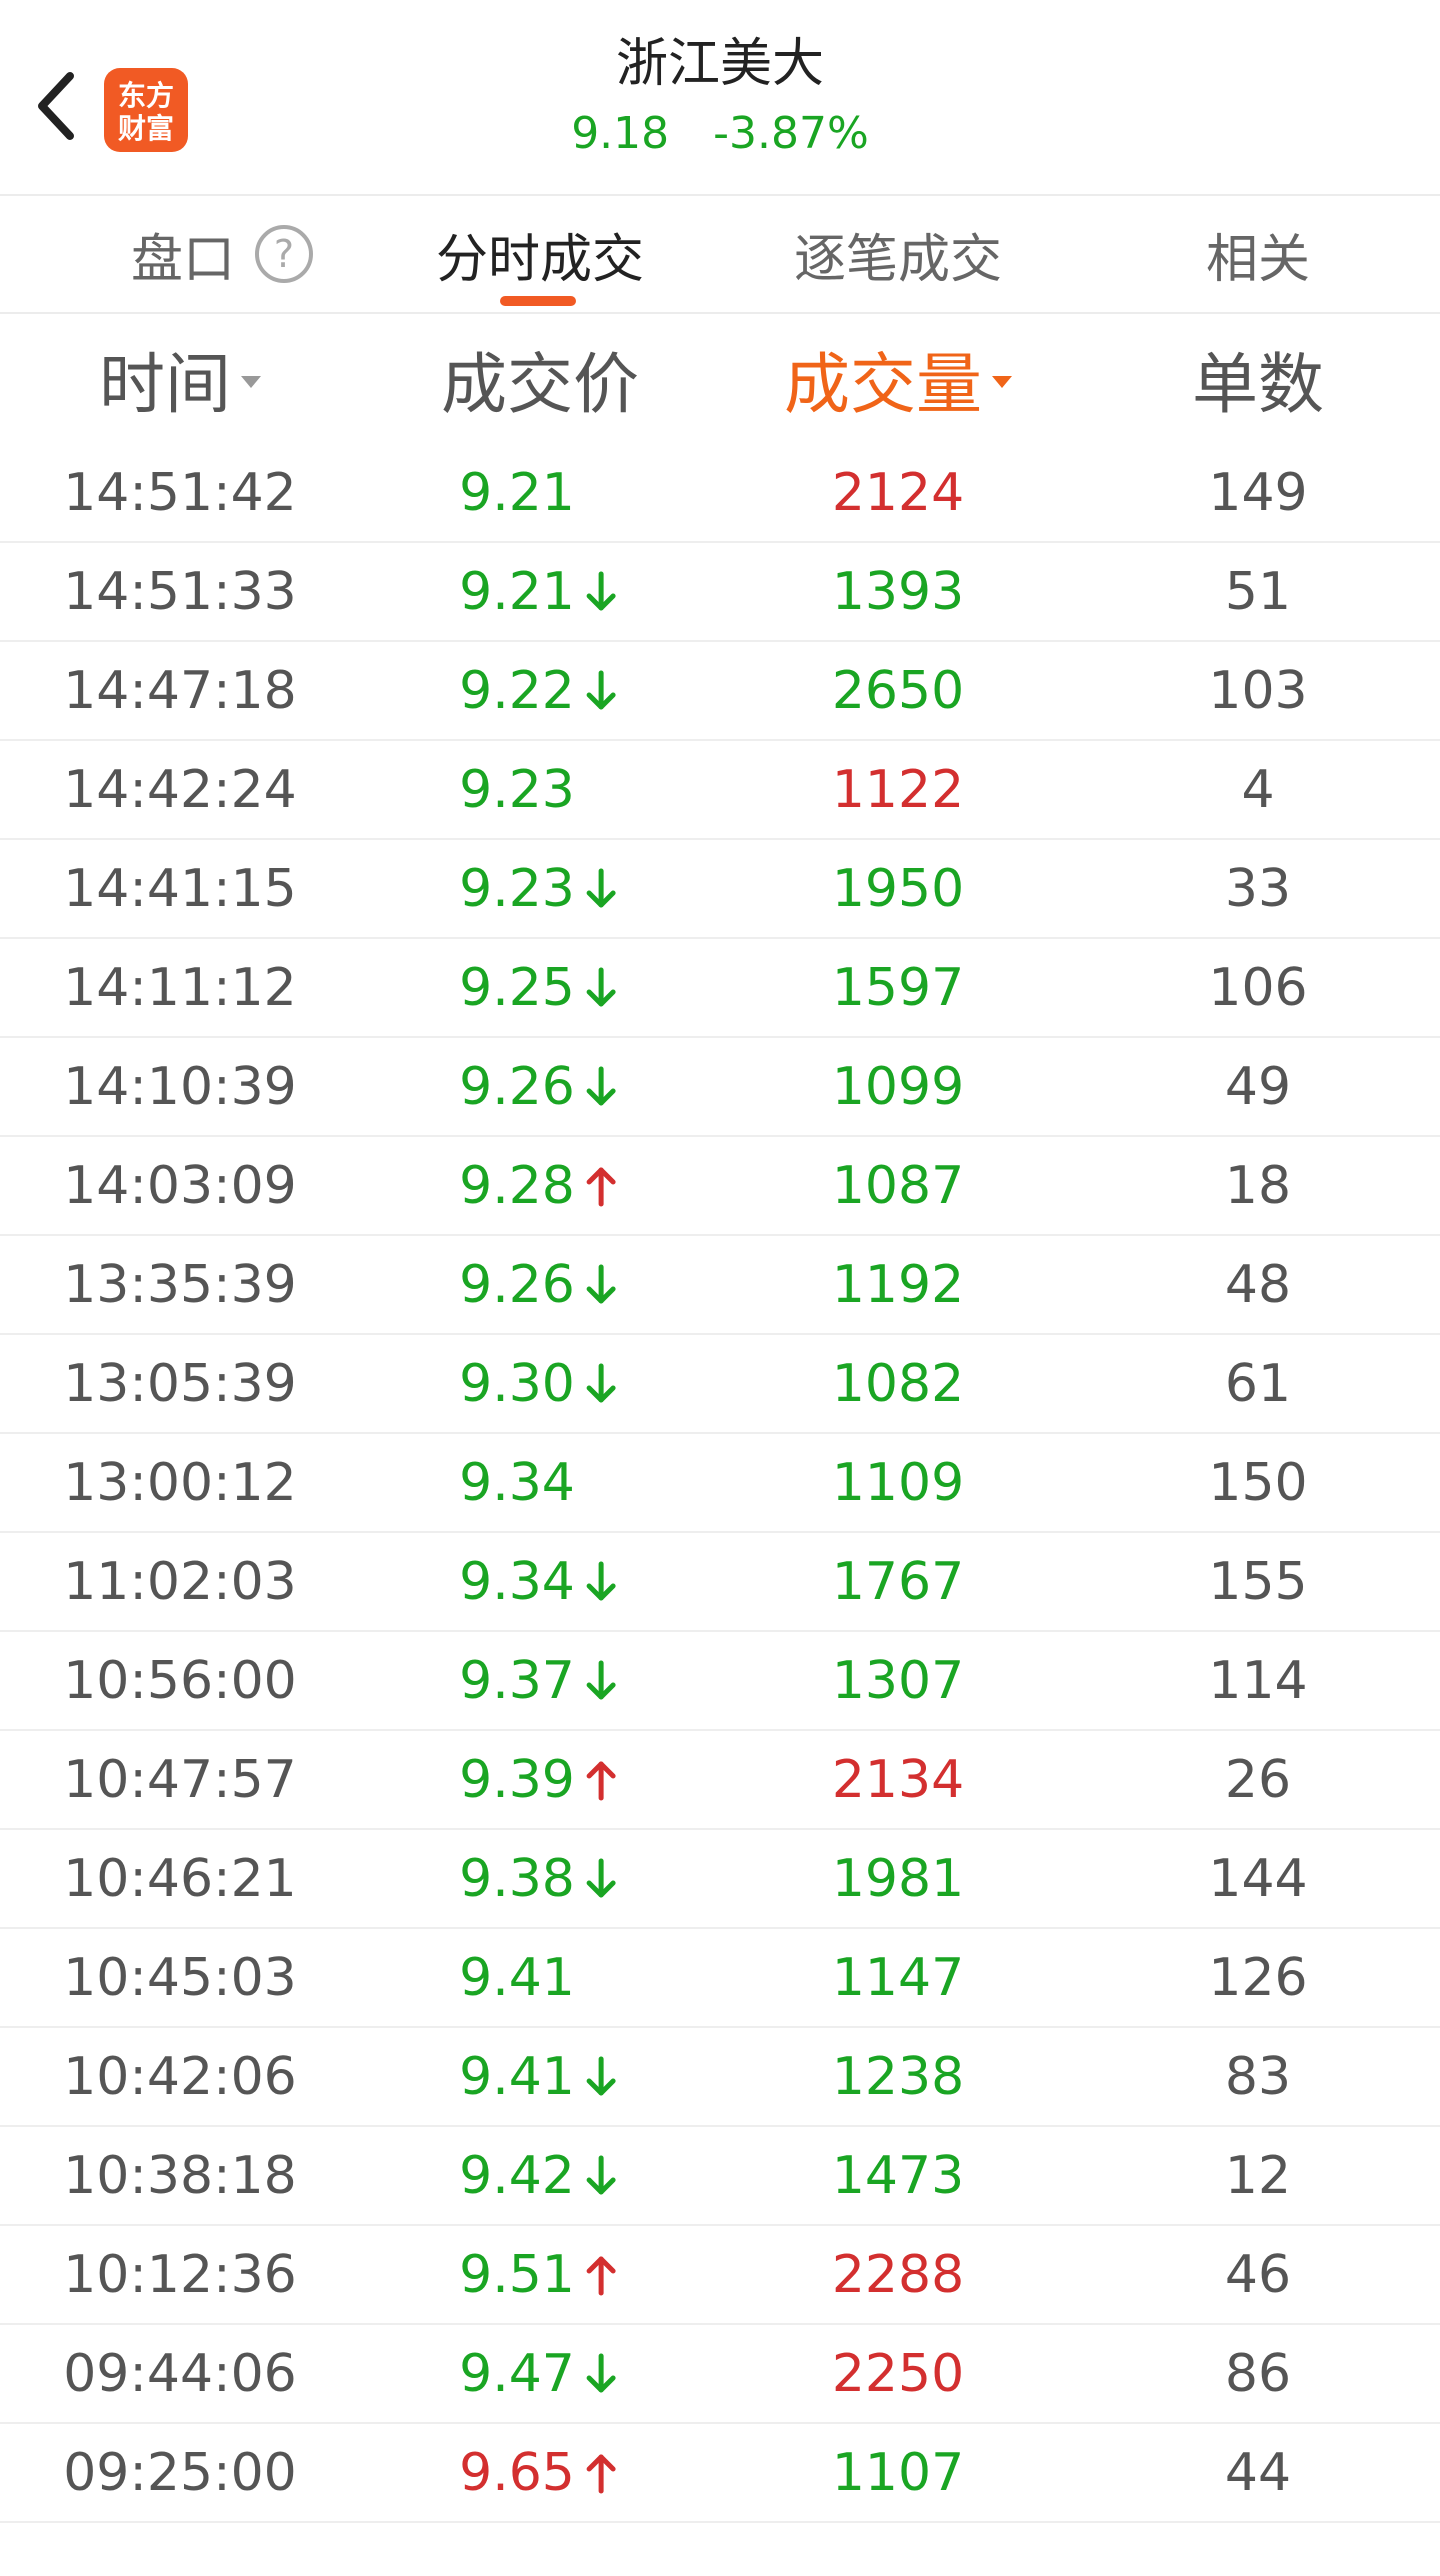 The image size is (1440, 2576). I want to click on table-row: 10:38:18 9.42 1473 12, so click(720, 2176).